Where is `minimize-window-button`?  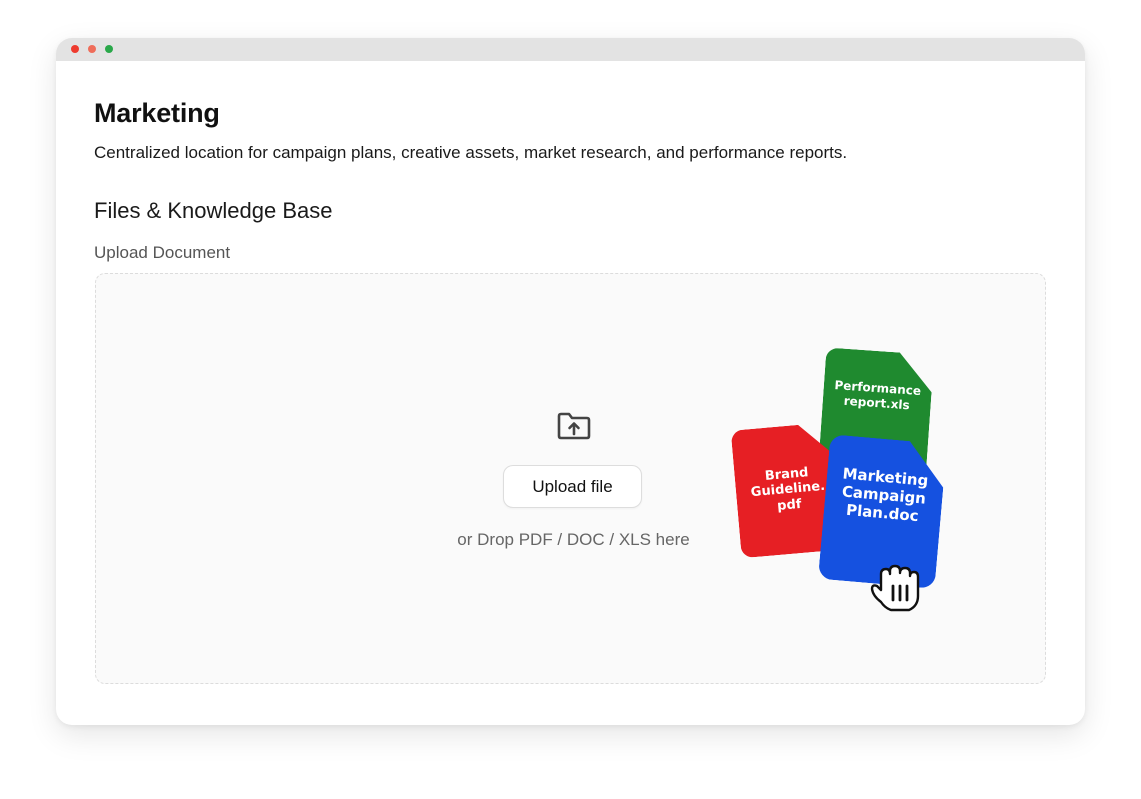 minimize-window-button is located at coordinates (92, 49).